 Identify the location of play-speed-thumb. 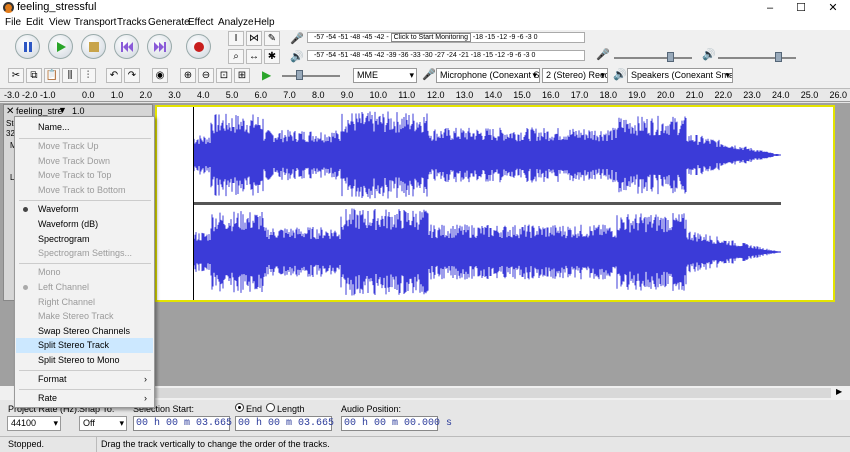
(299, 75).